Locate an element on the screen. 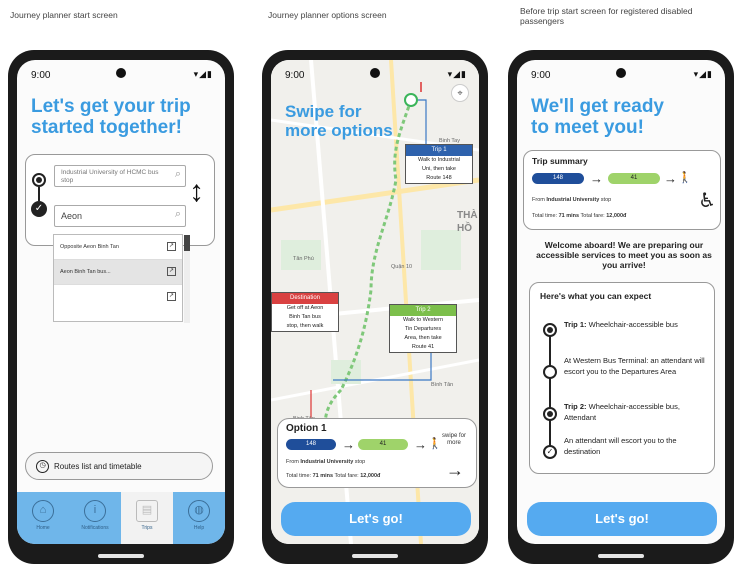 This screenshot has height=564, width=734. route-connector is located at coordinates (39, 194).